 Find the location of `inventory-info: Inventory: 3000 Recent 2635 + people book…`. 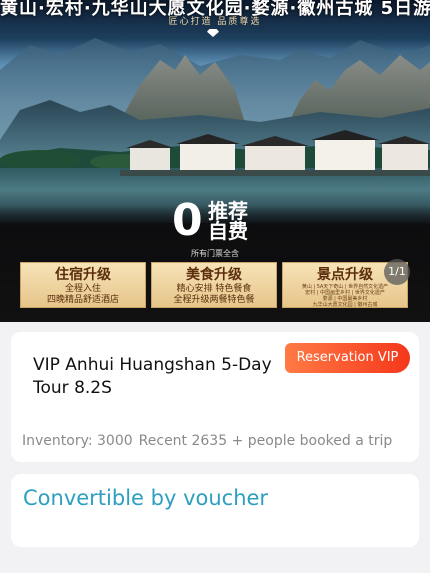

inventory-info: Inventory: 3000 Recent 2635 + people book… is located at coordinates (219, 441).